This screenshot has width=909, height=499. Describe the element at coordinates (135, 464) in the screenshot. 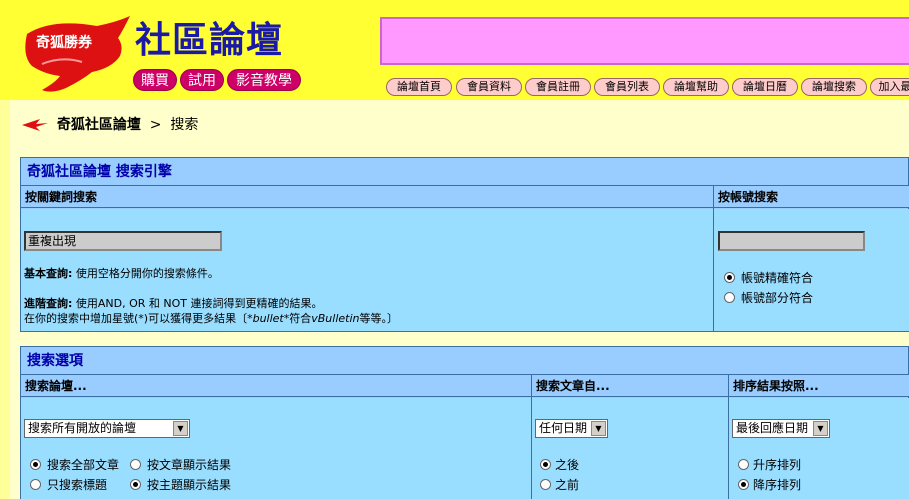

I see `show-posts-radio` at that location.